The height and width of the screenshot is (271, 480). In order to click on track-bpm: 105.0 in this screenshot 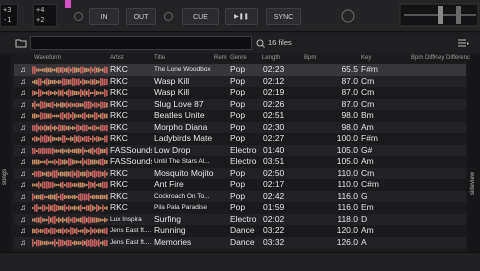, I will do `click(347, 149)`.